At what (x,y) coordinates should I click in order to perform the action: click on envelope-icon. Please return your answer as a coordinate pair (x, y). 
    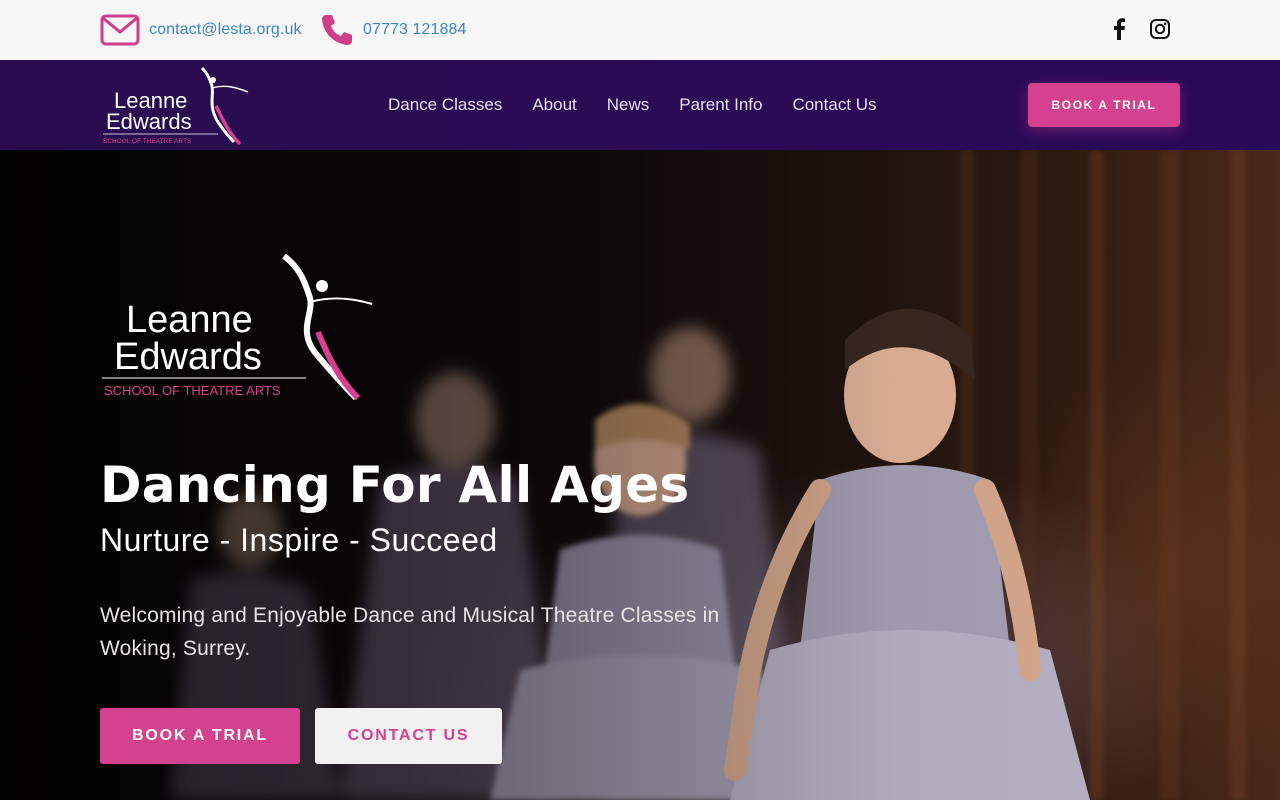
    Looking at the image, I should click on (120, 30).